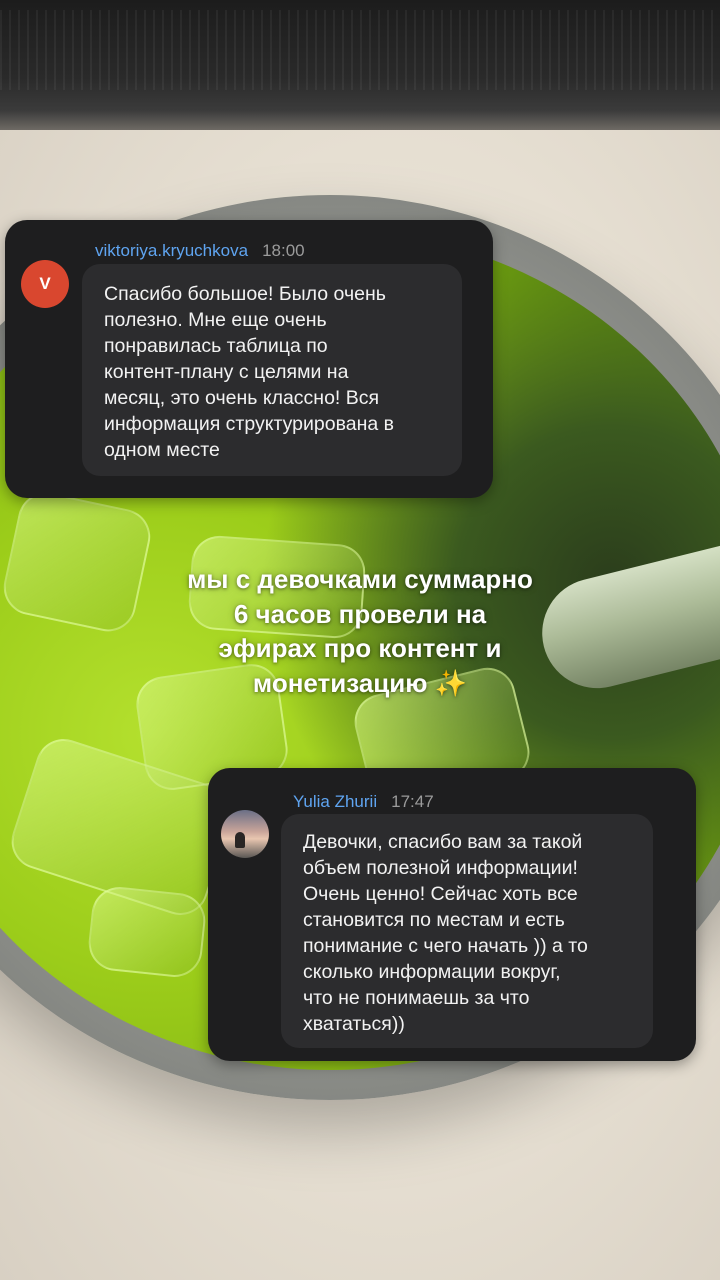 Image resolution: width=720 pixels, height=1280 pixels. What do you see at coordinates (451, 682) in the screenshot?
I see `sparkles-icon: ✨` at bounding box center [451, 682].